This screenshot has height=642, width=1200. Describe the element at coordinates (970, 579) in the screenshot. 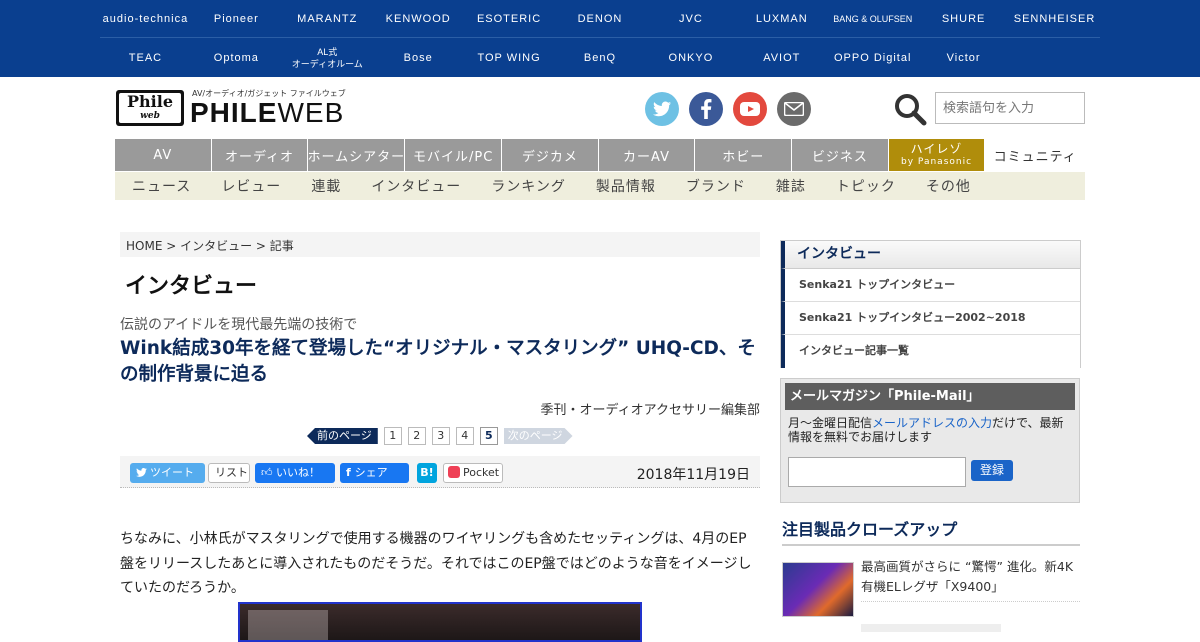

I see `featured-product-link: 最高画質がさらに “驚愕” 進化。新4K有機ELレグザ「X9400」` at that location.